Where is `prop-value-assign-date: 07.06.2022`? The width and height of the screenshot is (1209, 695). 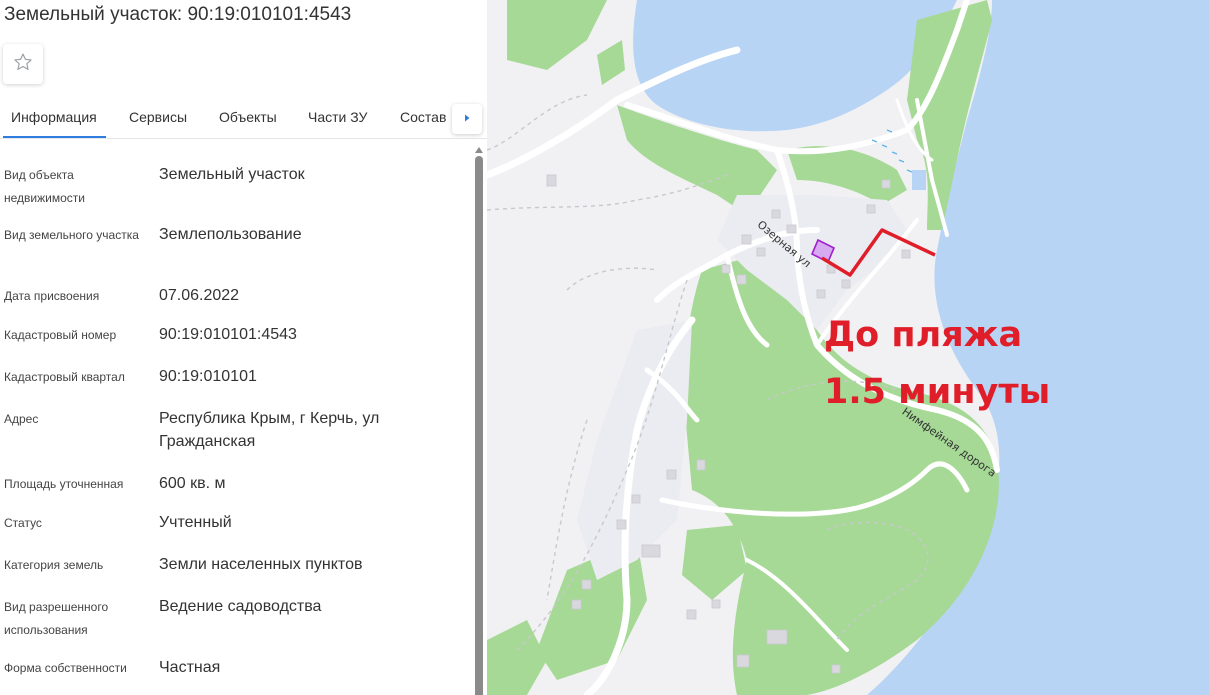
prop-value-assign-date: 07.06.2022 is located at coordinates (199, 295).